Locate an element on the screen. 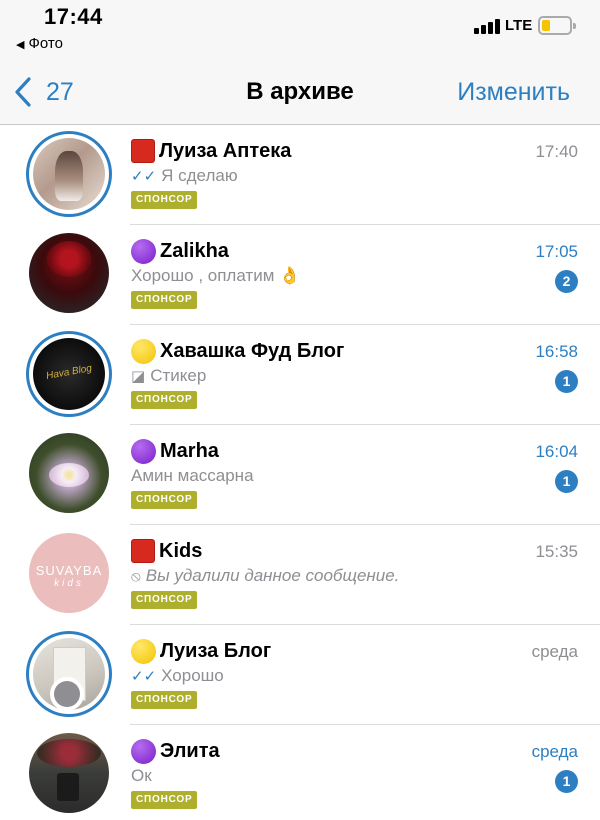 This screenshot has width=600, height=820. chat-name: Хавашка Фуд Блог is located at coordinates (252, 351).